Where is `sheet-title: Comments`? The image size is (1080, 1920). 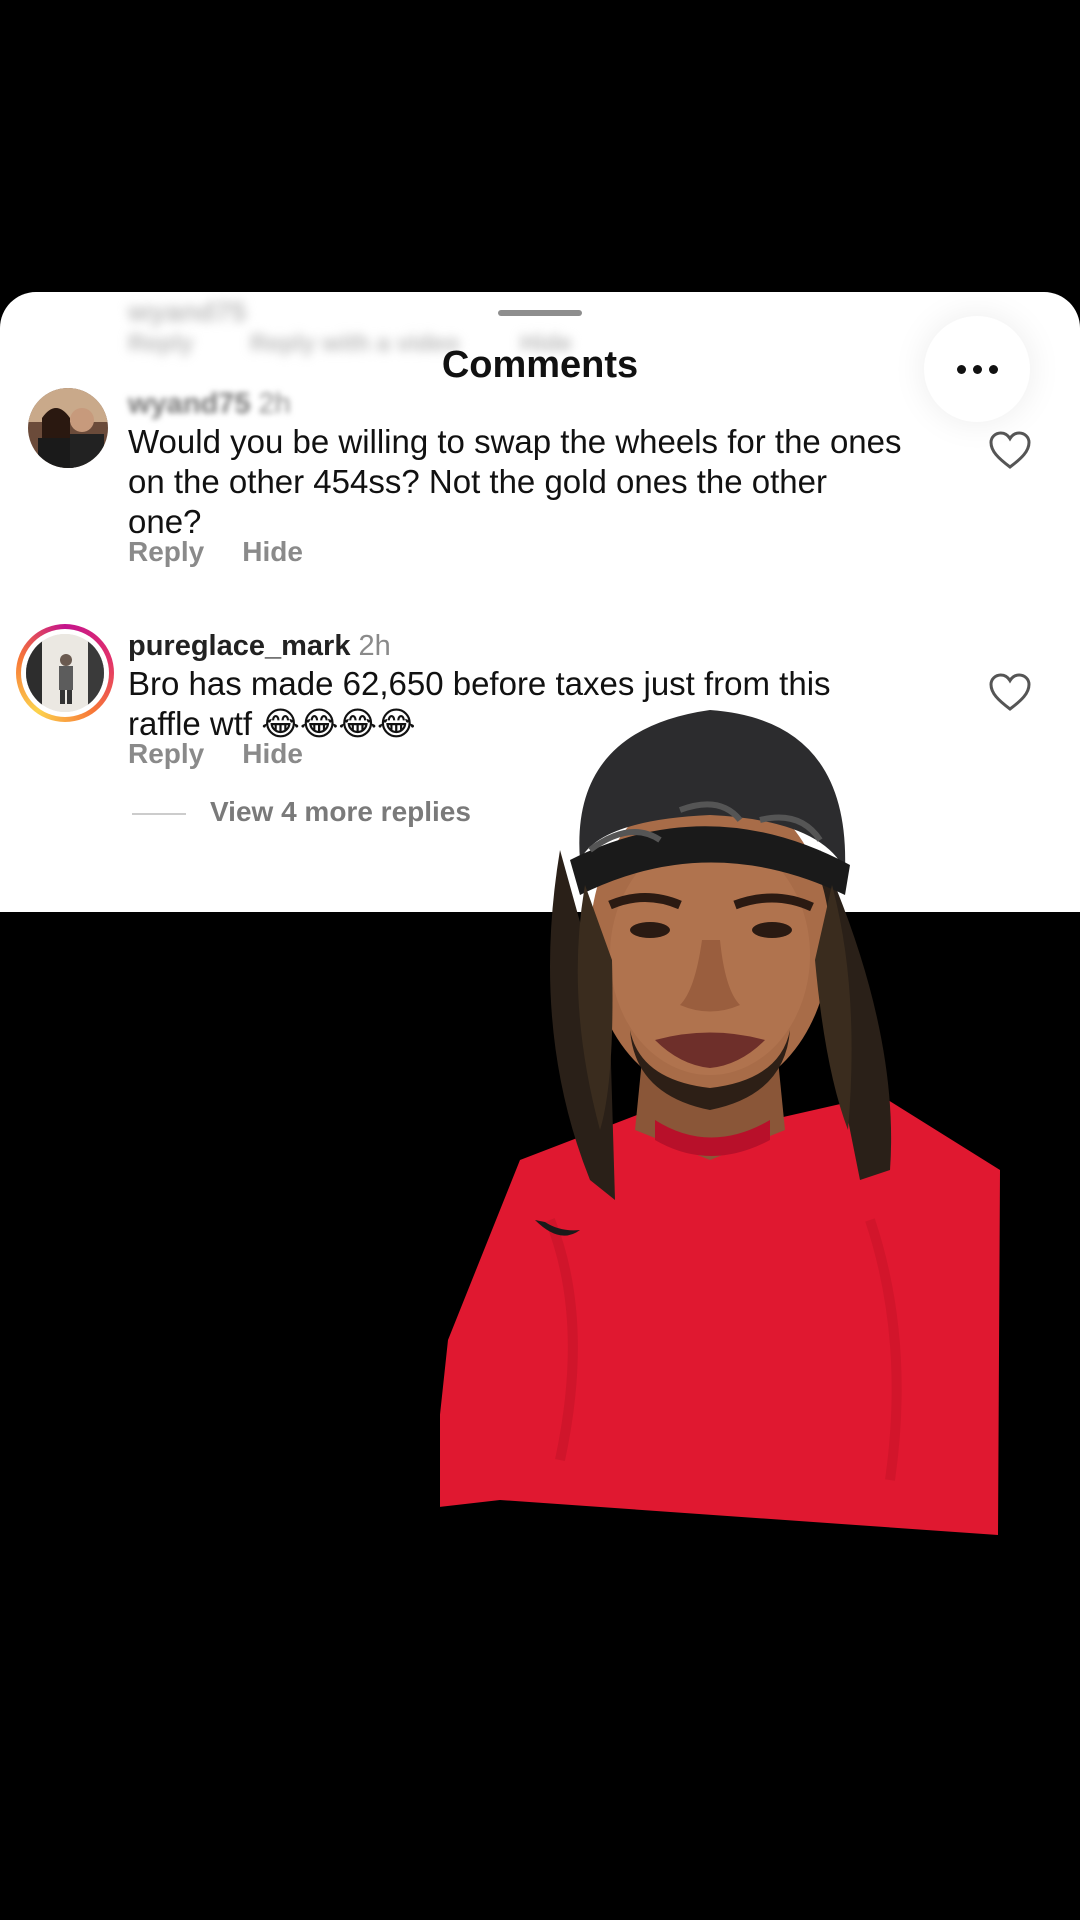 sheet-title: Comments is located at coordinates (540, 365).